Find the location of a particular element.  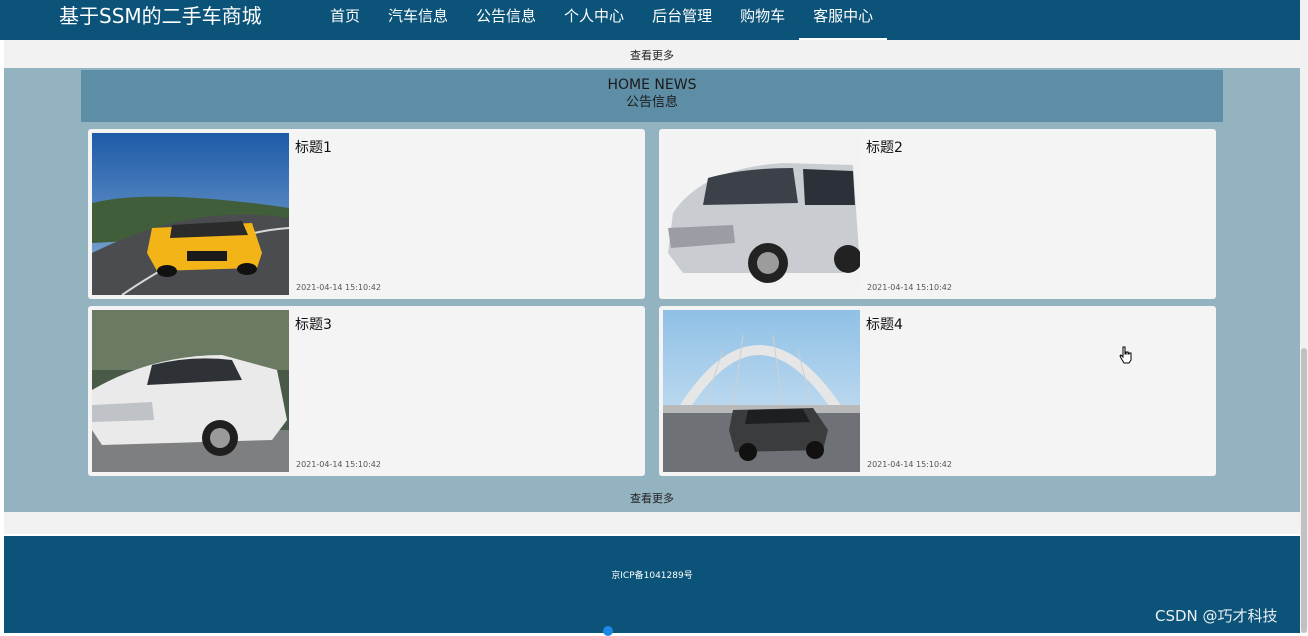

news-title: 标题4 is located at coordinates (884, 324).